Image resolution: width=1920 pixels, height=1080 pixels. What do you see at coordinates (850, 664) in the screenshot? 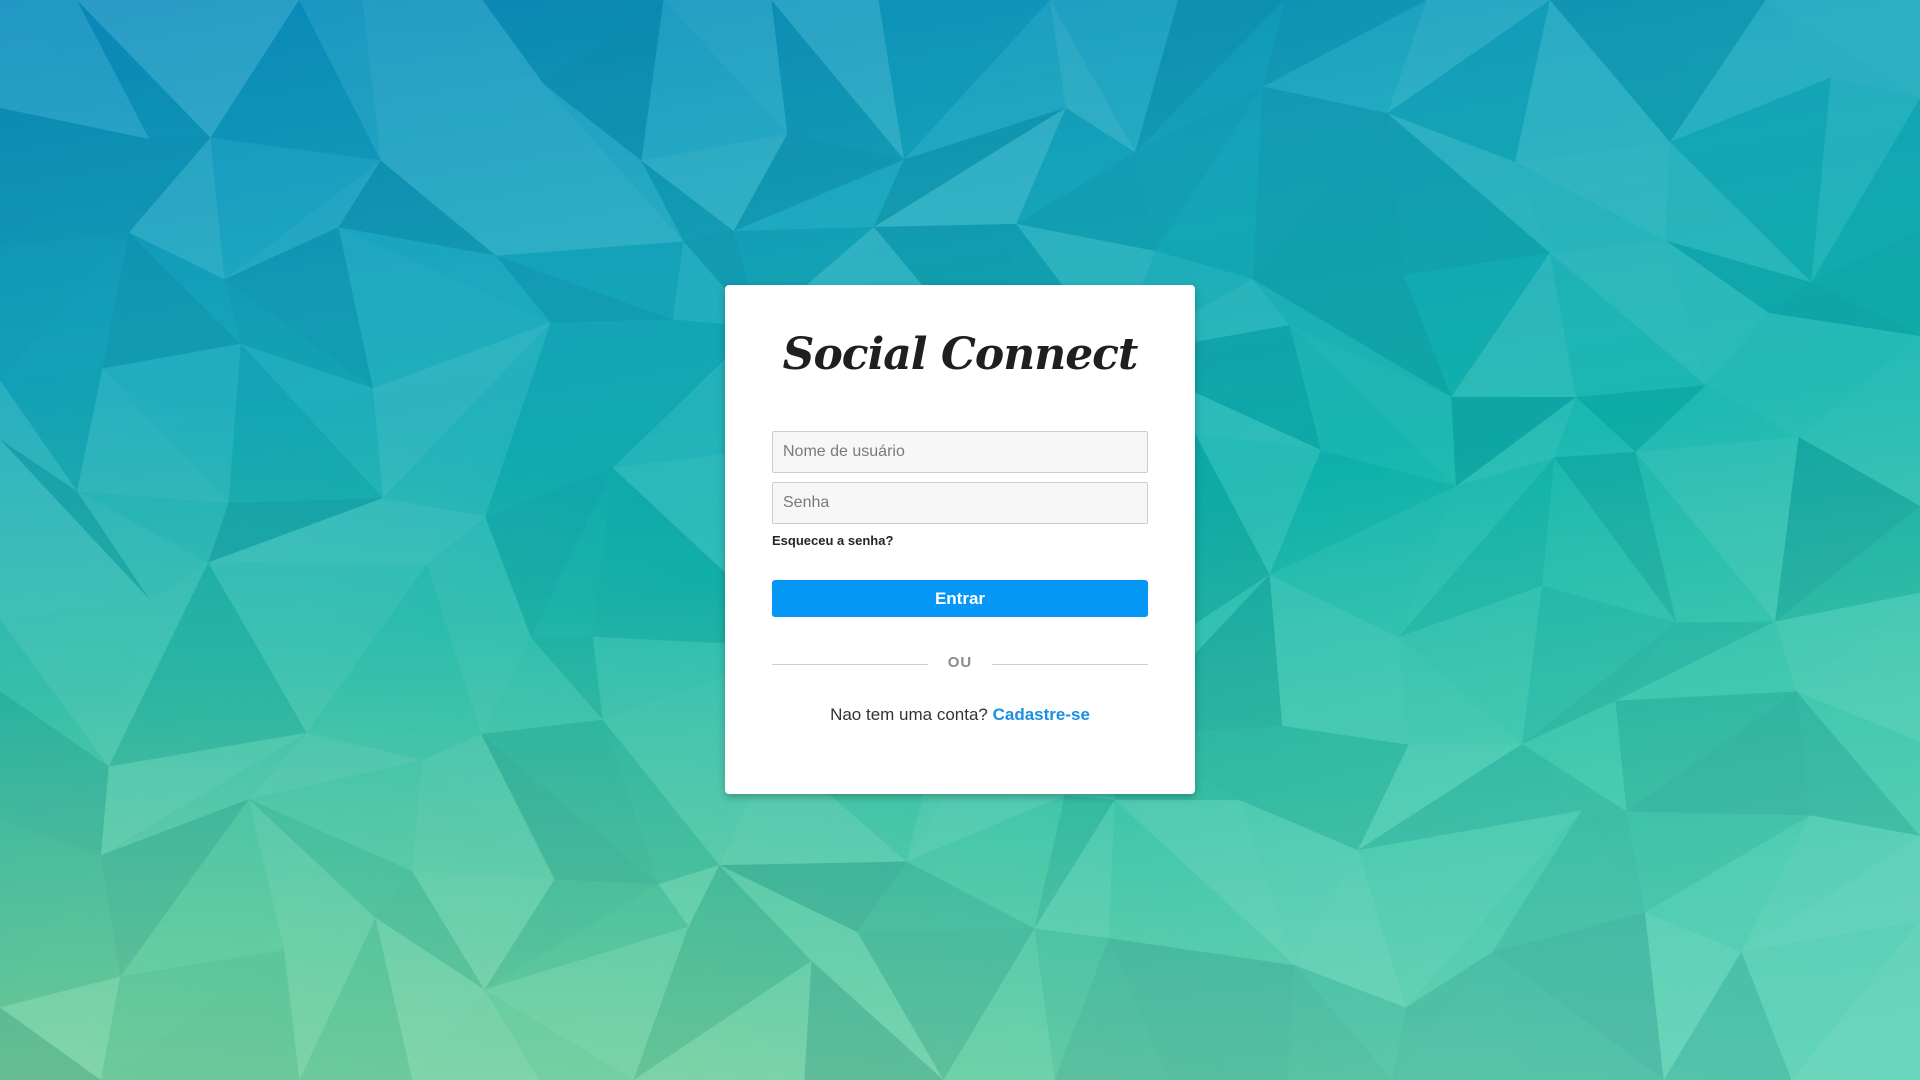
I see `divider-line-left` at bounding box center [850, 664].